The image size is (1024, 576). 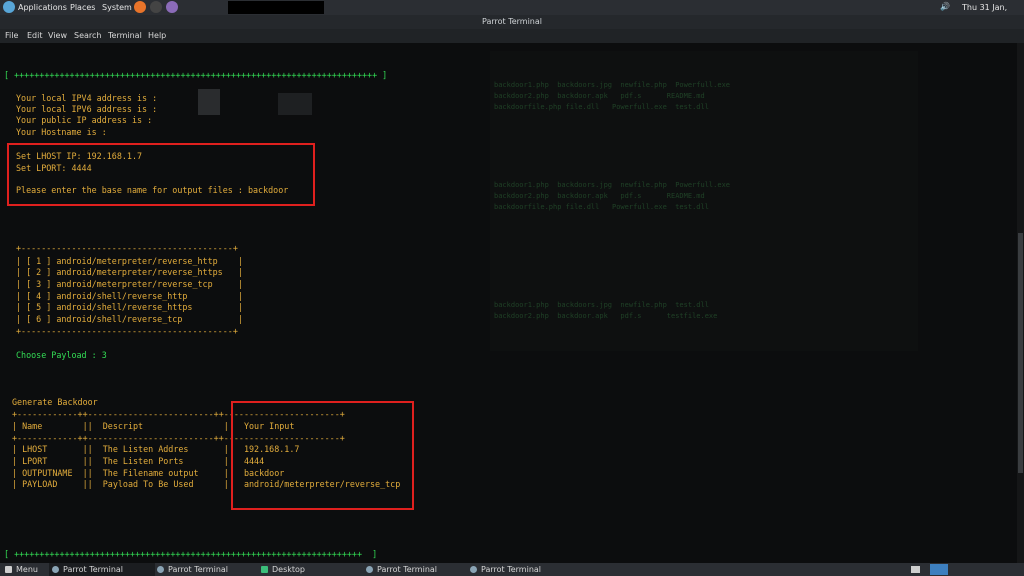 I want to click on taskbar-item: Desktop, so click(x=311, y=569).